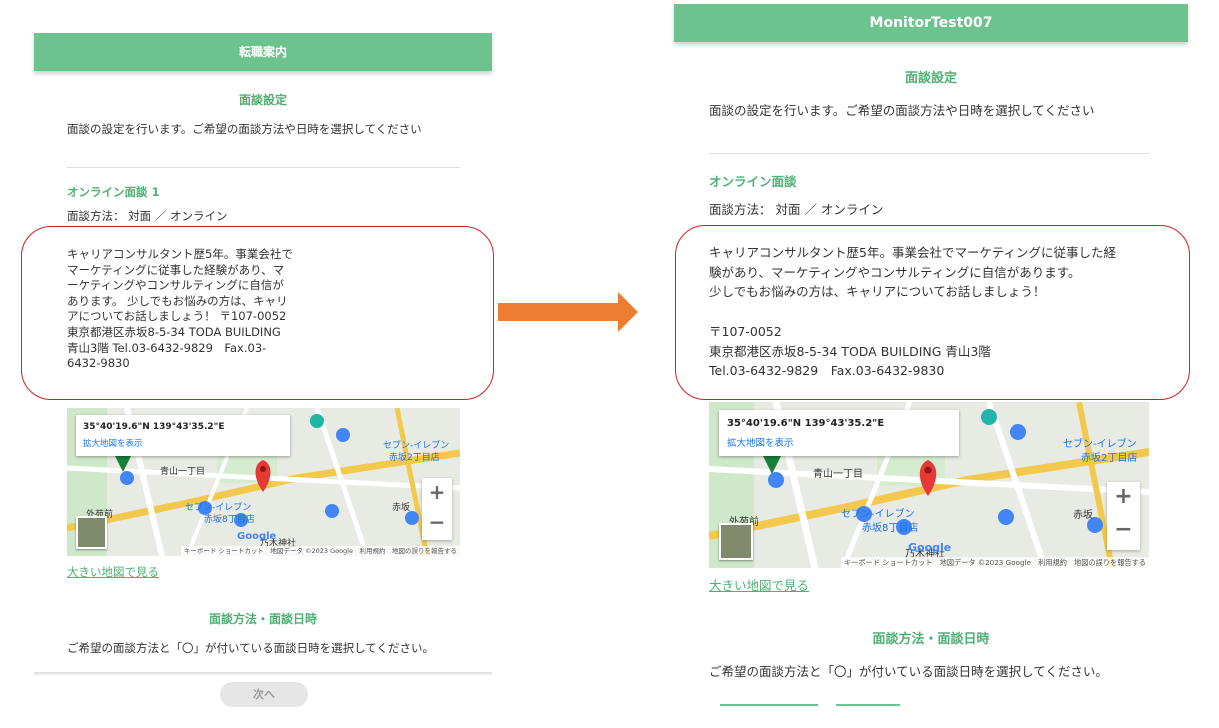 This screenshot has width=1219, height=728. I want to click on highlight-box-left, so click(257, 313).